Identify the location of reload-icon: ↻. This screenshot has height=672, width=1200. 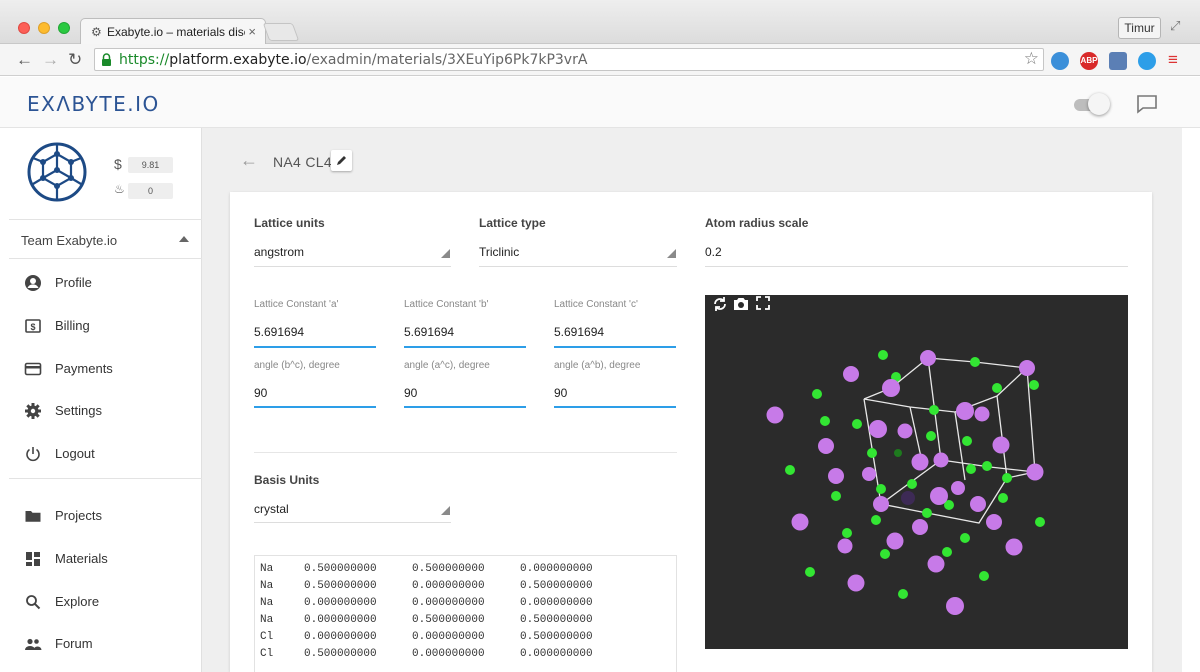
(75, 60).